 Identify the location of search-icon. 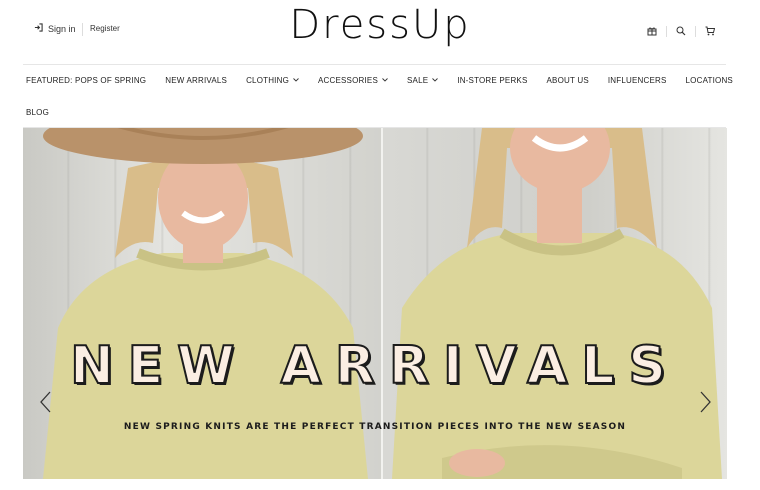
(681, 31).